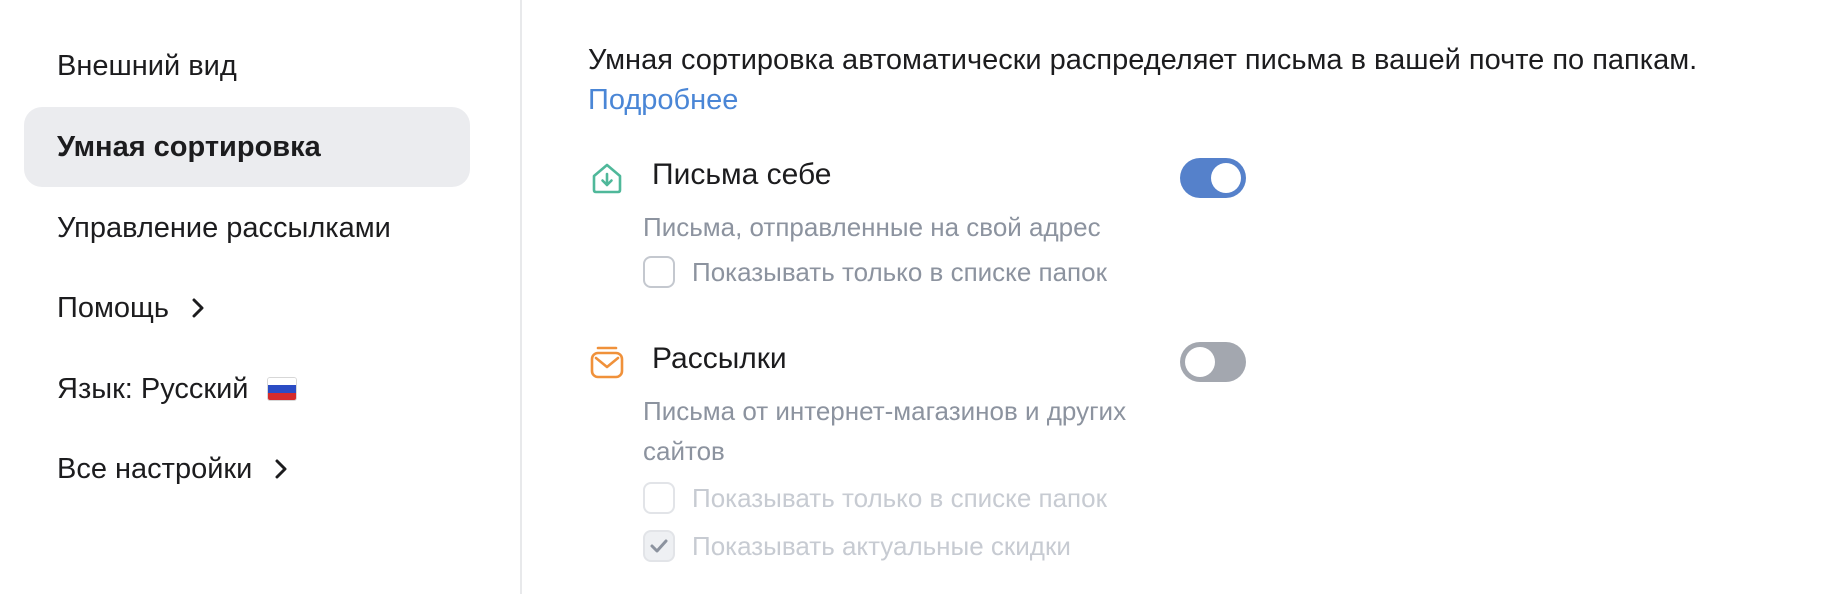 The height and width of the screenshot is (594, 1846). Describe the element at coordinates (607, 362) in the screenshot. I see `newsletter-mail-icon` at that location.